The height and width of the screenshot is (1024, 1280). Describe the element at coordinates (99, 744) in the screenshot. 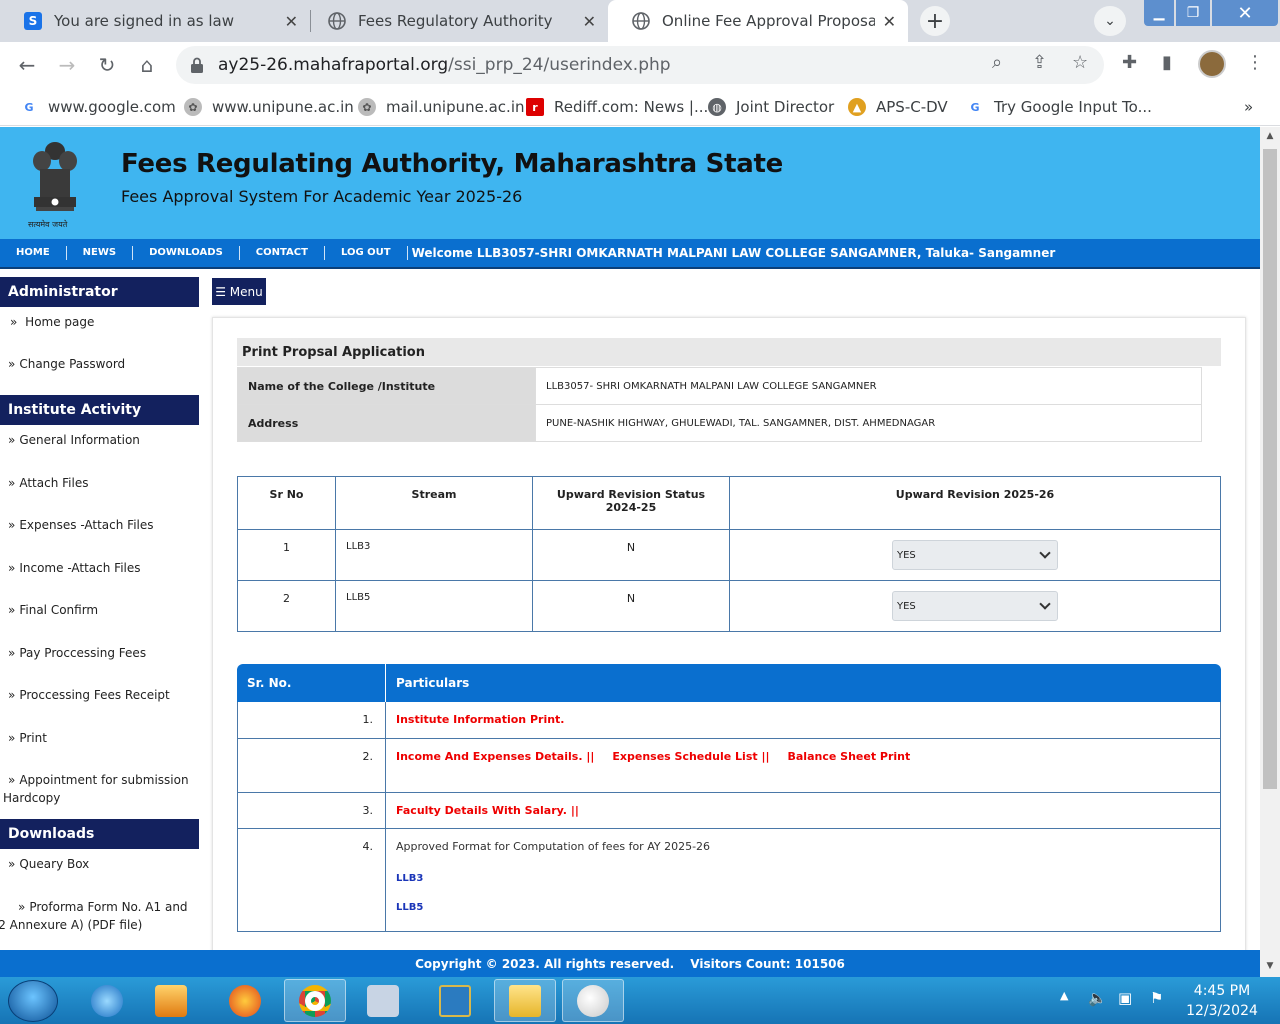

I see `sidebar-item-print: » Print` at that location.